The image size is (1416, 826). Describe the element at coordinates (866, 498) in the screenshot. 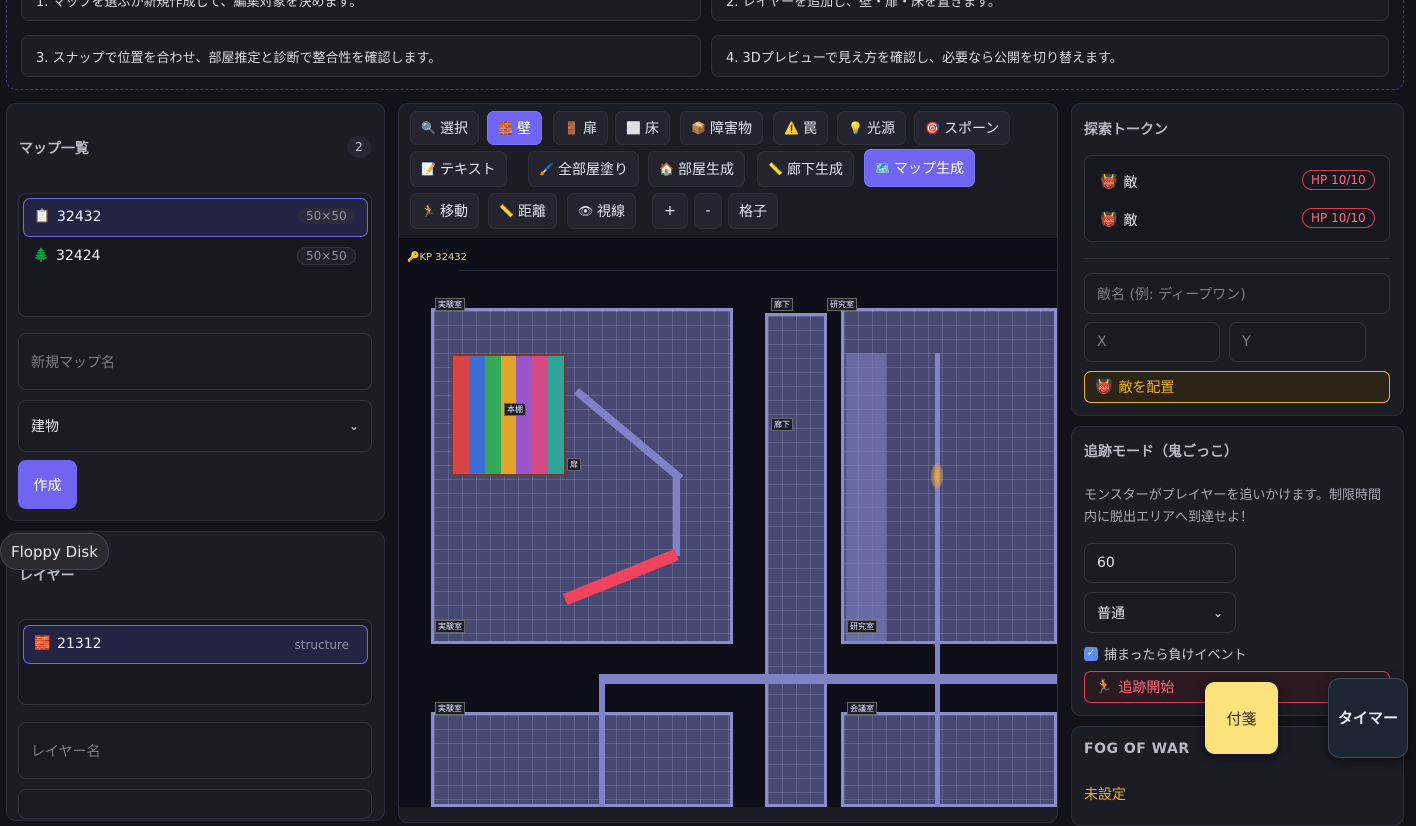

I see `room-2-inner` at that location.